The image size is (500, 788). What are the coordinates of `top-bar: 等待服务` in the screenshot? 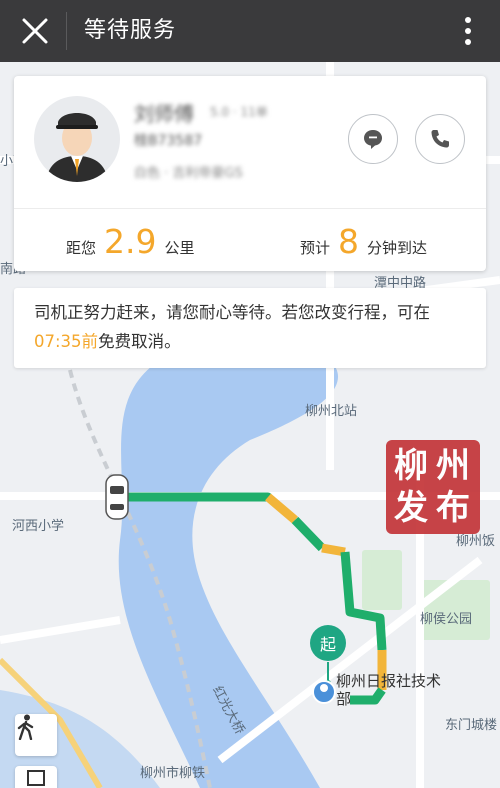 It's located at (250, 31).